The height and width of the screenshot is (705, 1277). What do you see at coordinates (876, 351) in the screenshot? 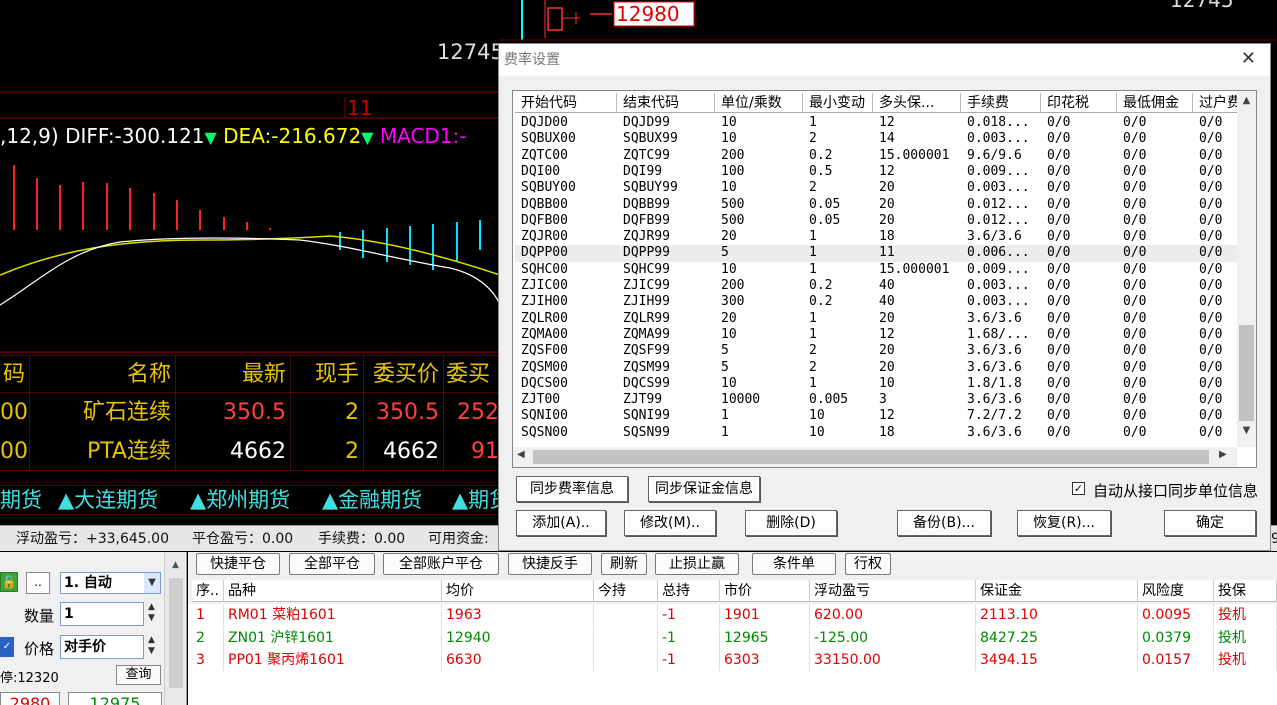
I see `grid-row: ZQSF00 ZQSF99 5 2 20 3.6/3.6 0/0 0/0 0/0` at bounding box center [876, 351].